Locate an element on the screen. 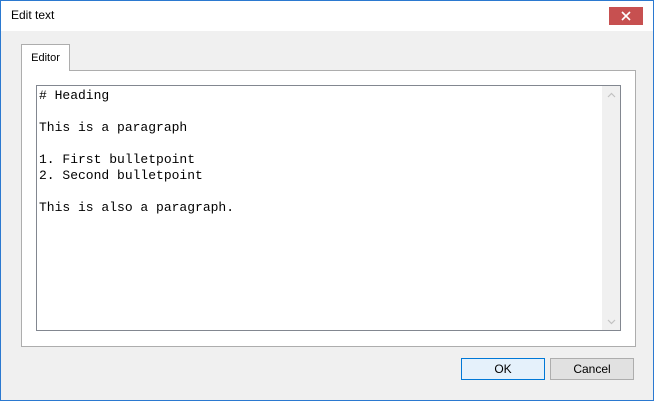 This screenshot has height=401, width=654. tab-editor: Editor is located at coordinates (45, 57).